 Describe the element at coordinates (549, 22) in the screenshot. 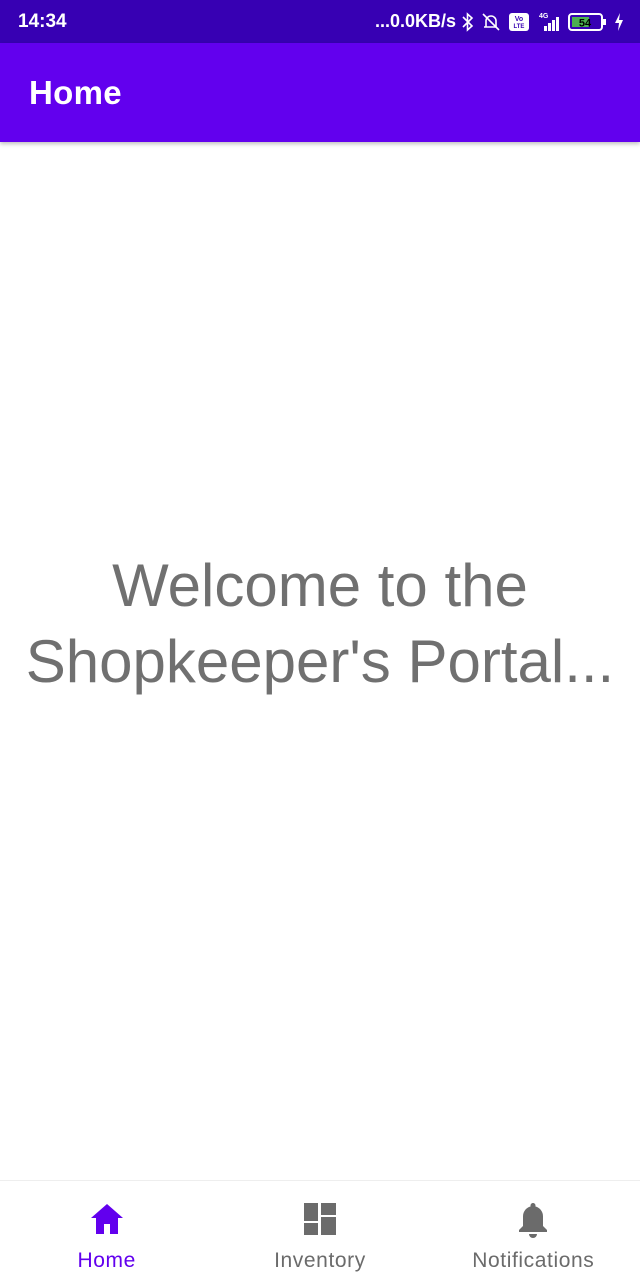

I see `signal-icon: 4G` at that location.